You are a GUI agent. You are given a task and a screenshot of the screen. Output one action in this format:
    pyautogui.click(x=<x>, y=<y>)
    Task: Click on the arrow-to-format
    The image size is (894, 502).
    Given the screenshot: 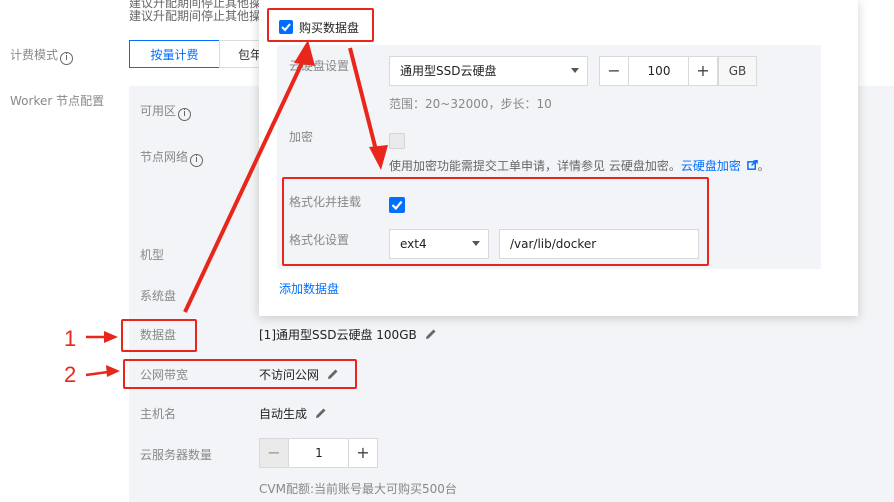 What is the action you would take?
    pyautogui.click(x=368, y=108)
    